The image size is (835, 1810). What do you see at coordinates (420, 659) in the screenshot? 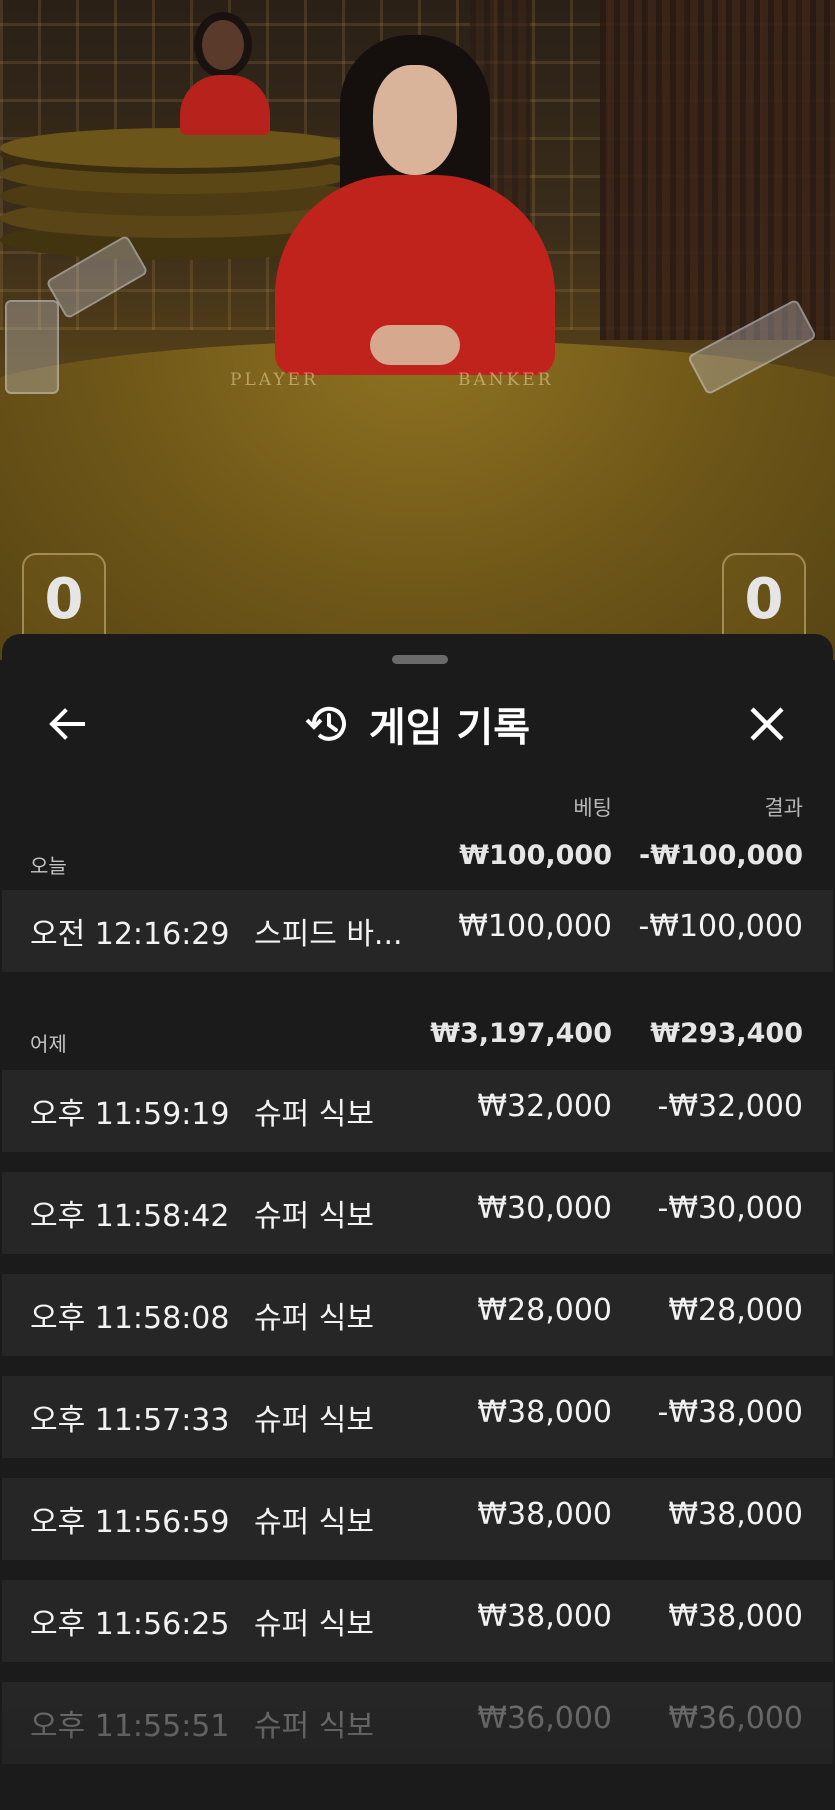
I see `sheet-drag-handle` at bounding box center [420, 659].